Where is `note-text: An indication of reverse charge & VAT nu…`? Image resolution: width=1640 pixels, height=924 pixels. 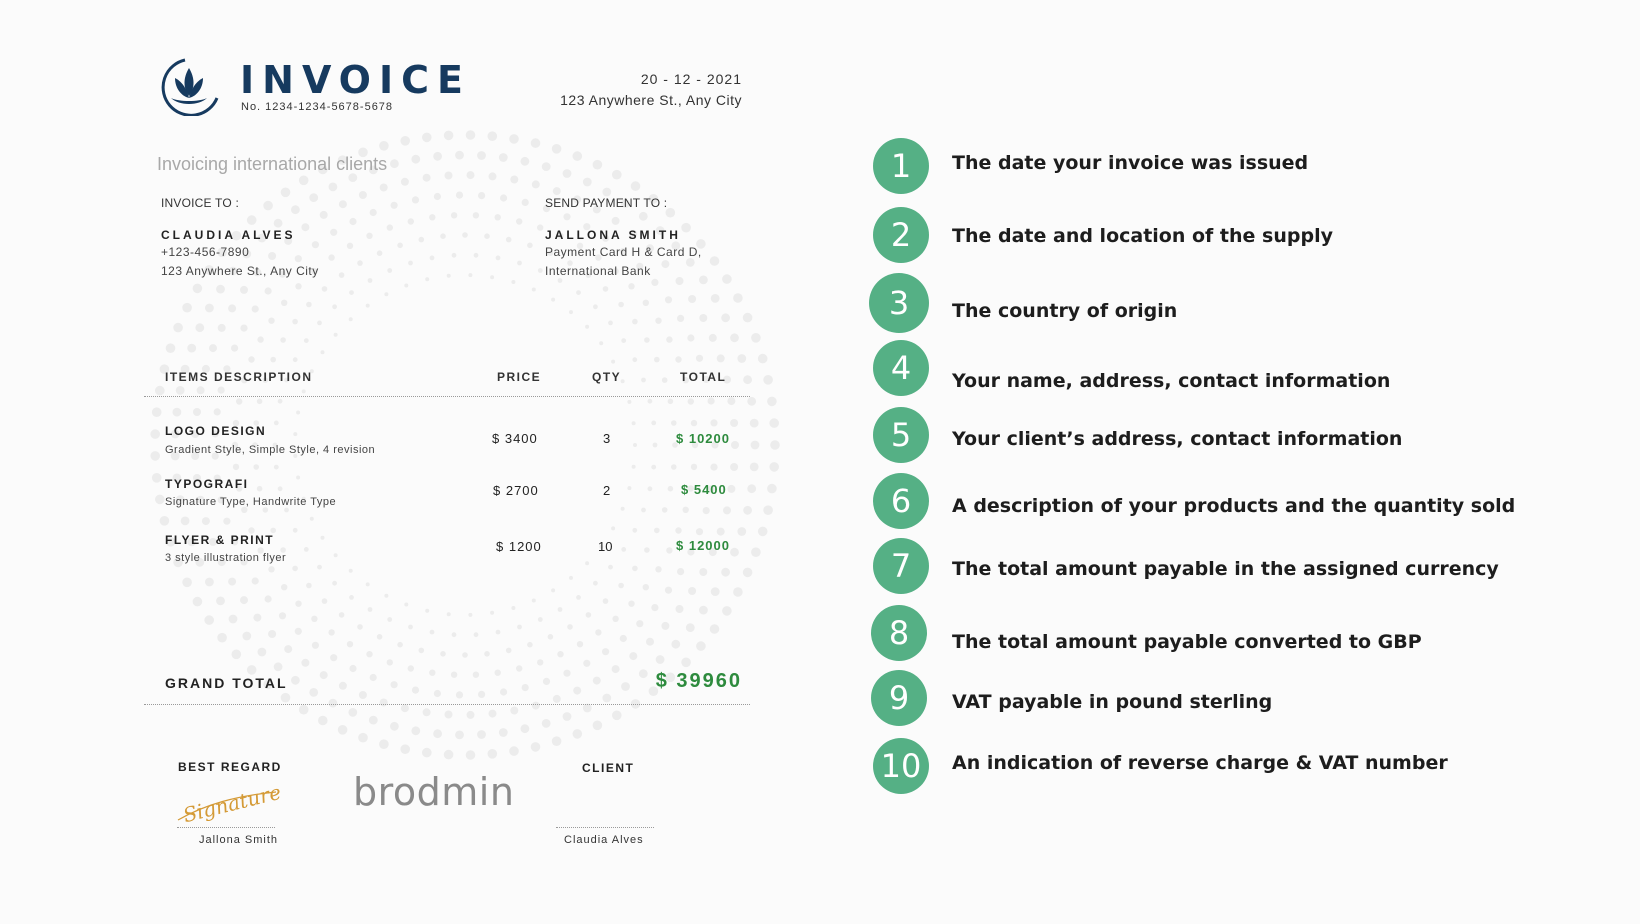
note-text: An indication of reverse charge & VAT nu… is located at coordinates (1200, 763).